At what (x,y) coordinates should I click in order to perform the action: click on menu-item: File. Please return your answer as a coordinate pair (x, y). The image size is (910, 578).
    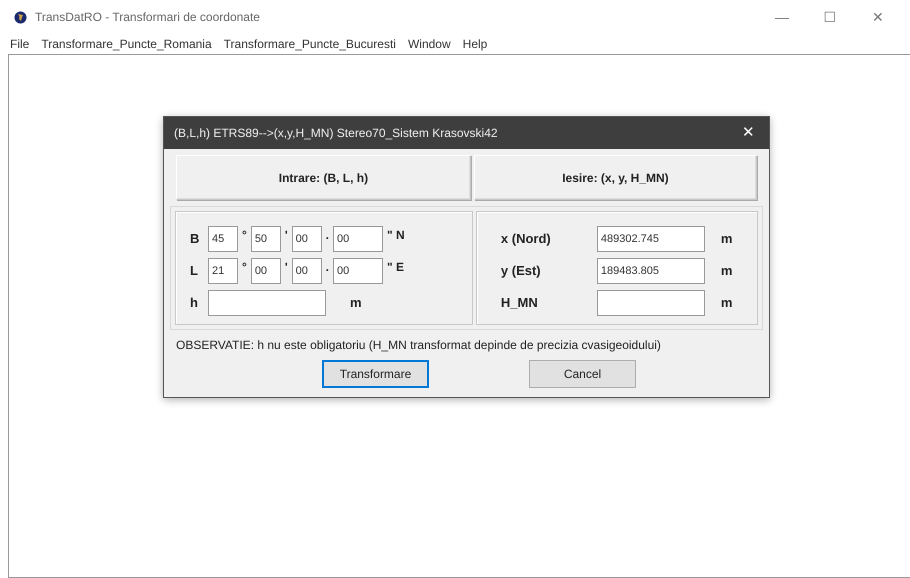
    Looking at the image, I should click on (20, 44).